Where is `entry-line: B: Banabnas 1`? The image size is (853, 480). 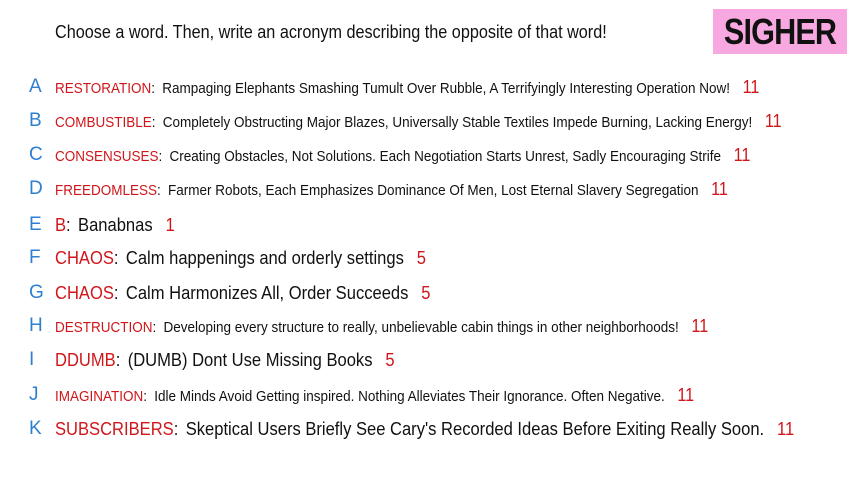 entry-line: B: Banabnas 1 is located at coordinates (115, 225).